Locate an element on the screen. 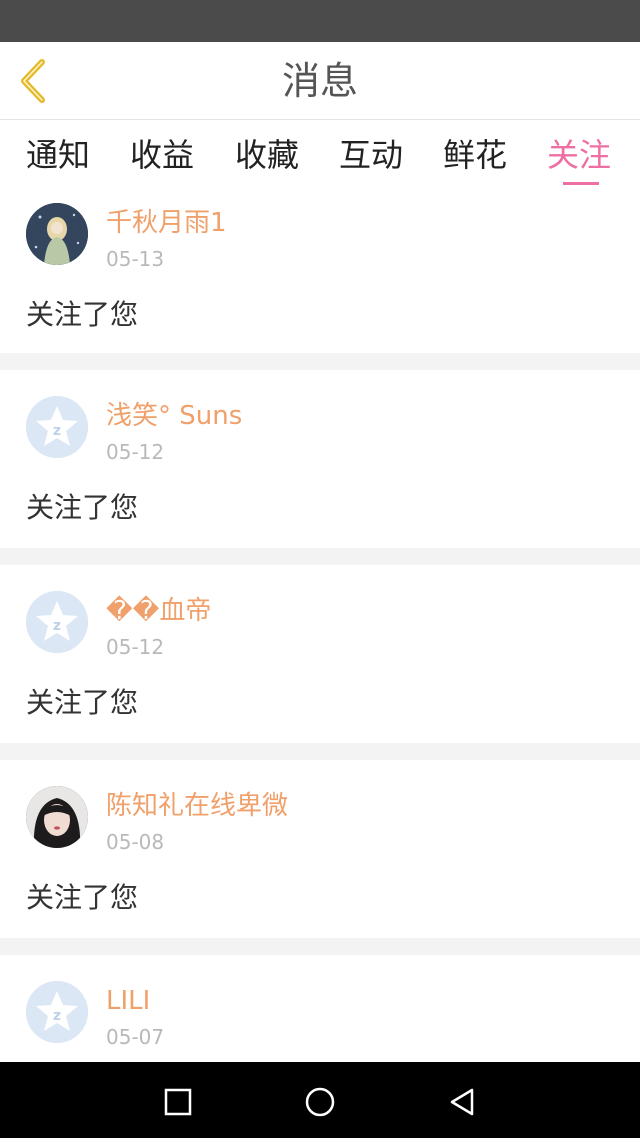  tab-favorites: 收藏 is located at coordinates (267, 161).